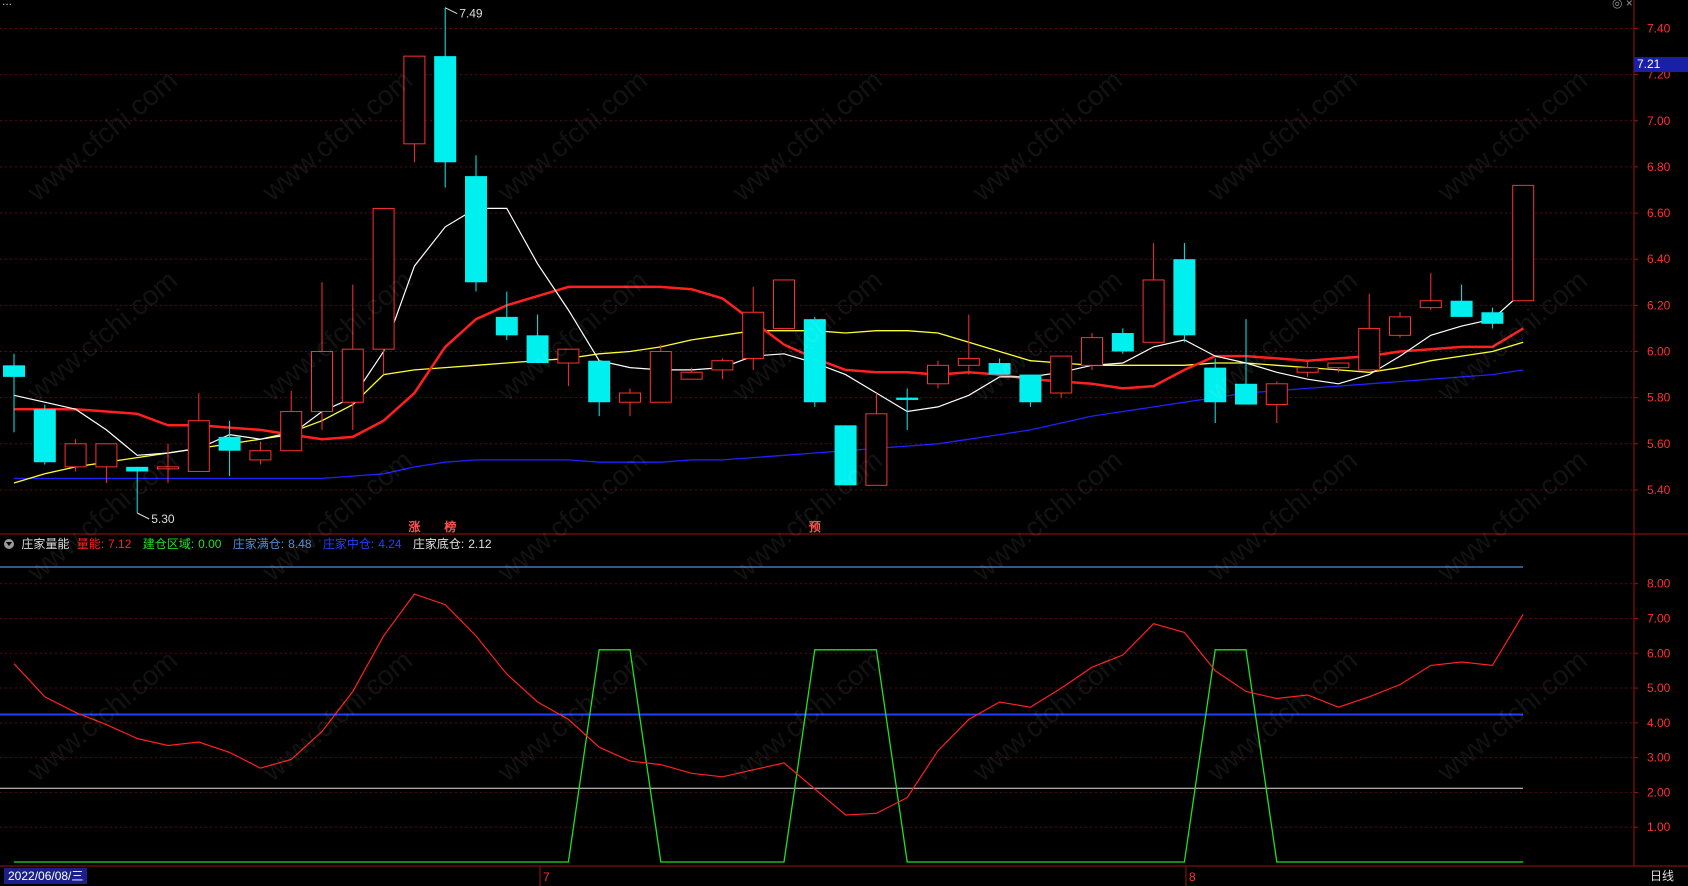 Image resolution: width=1688 pixels, height=886 pixels. I want to click on high-label: 7.49, so click(471, 14).